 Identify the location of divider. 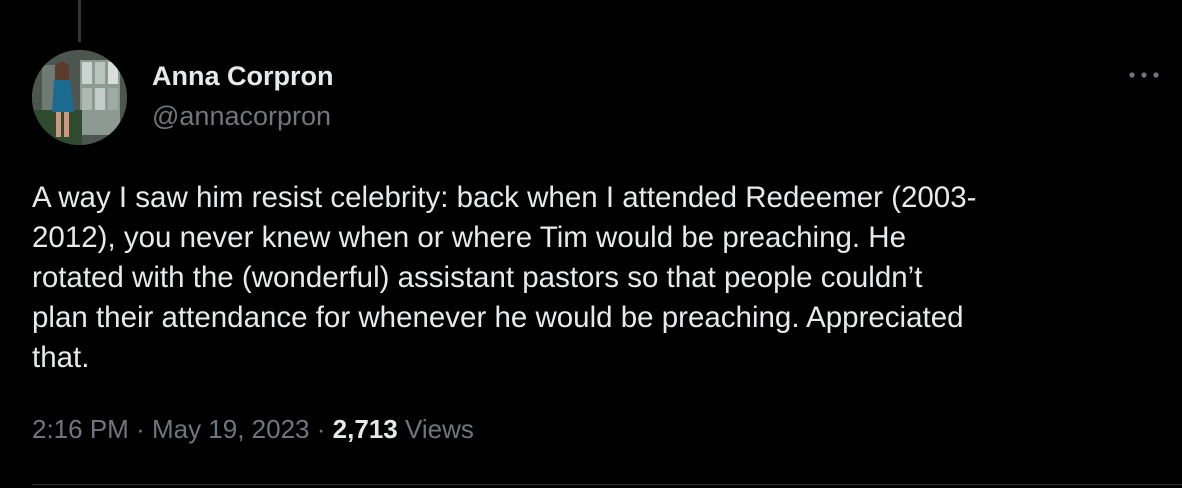
(607, 484).